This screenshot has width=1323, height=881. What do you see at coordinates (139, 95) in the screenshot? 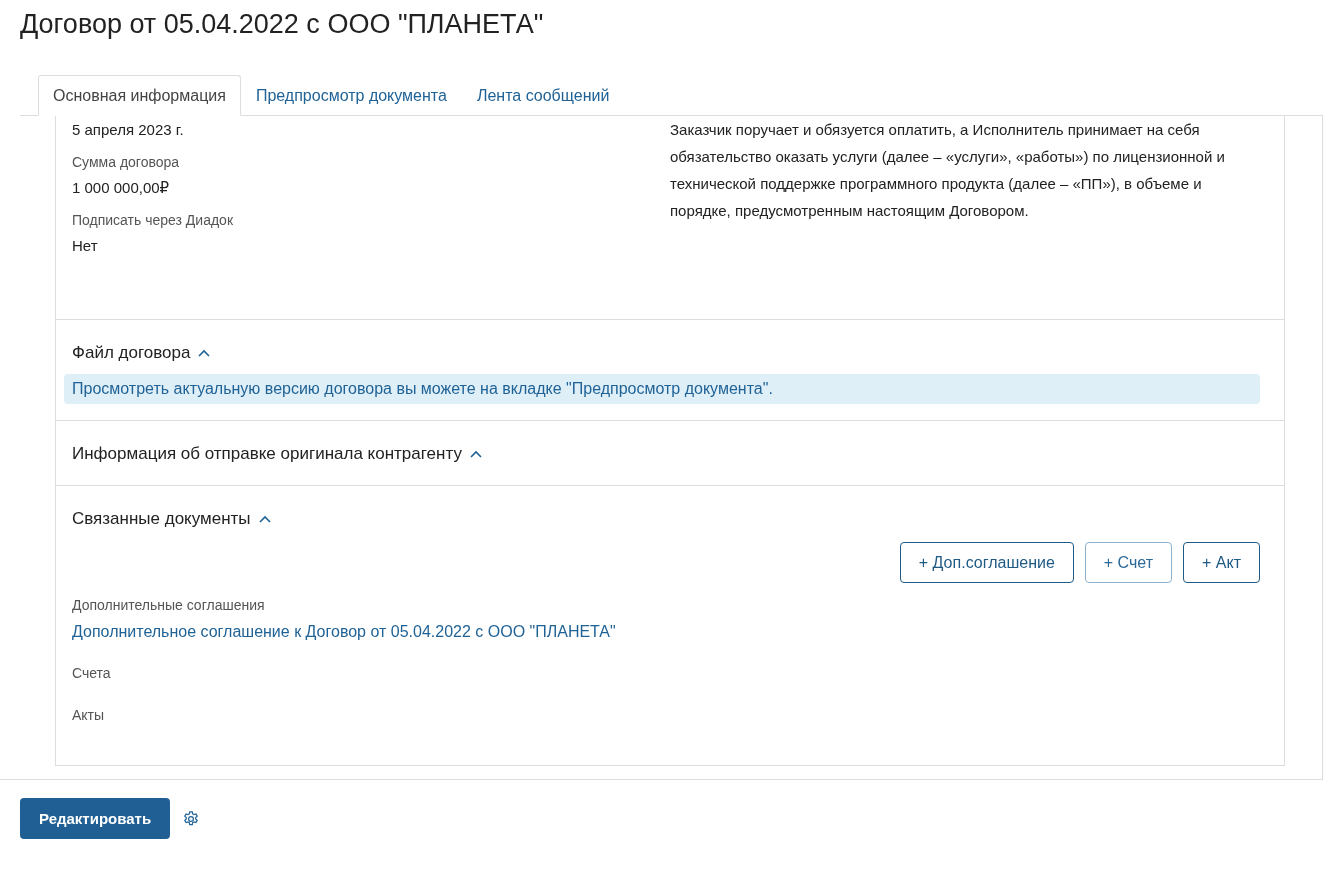
I see `tab: Основная информация` at bounding box center [139, 95].